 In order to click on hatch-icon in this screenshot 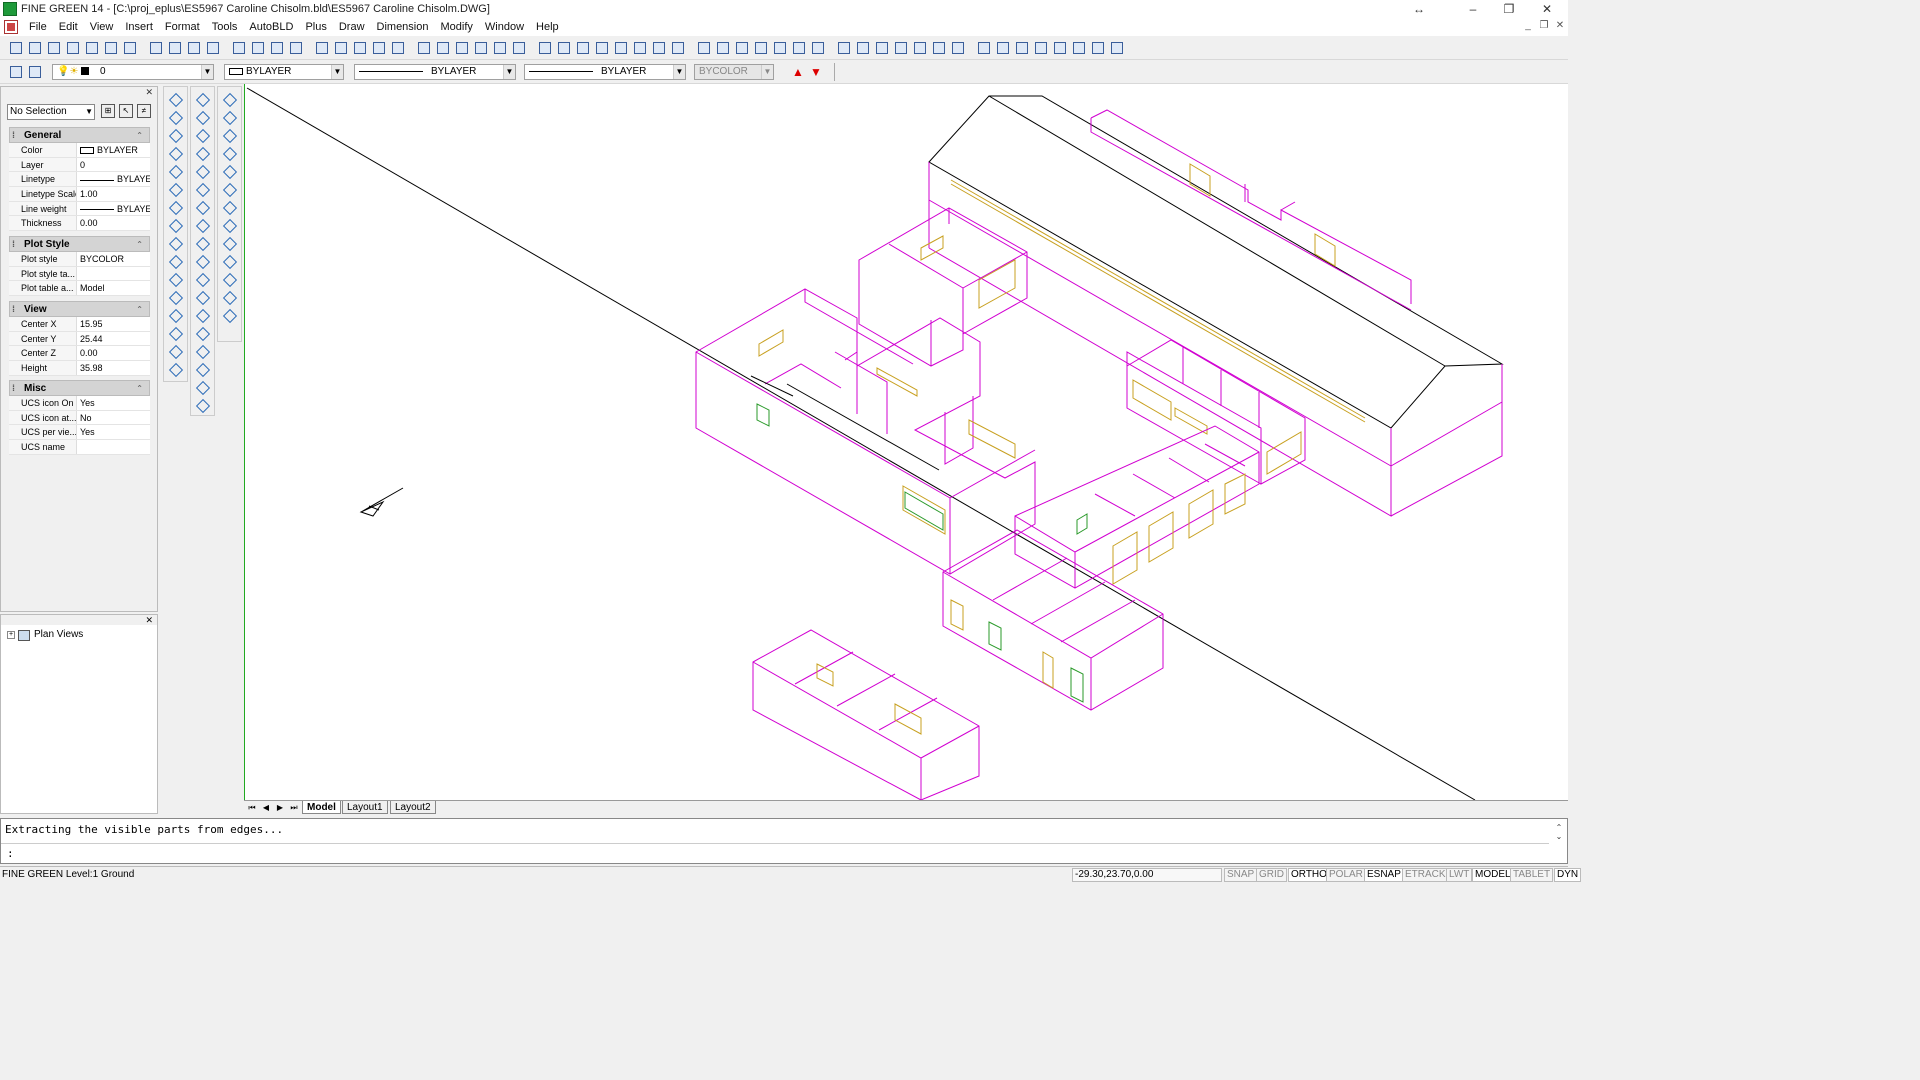, I will do `click(176, 334)`.